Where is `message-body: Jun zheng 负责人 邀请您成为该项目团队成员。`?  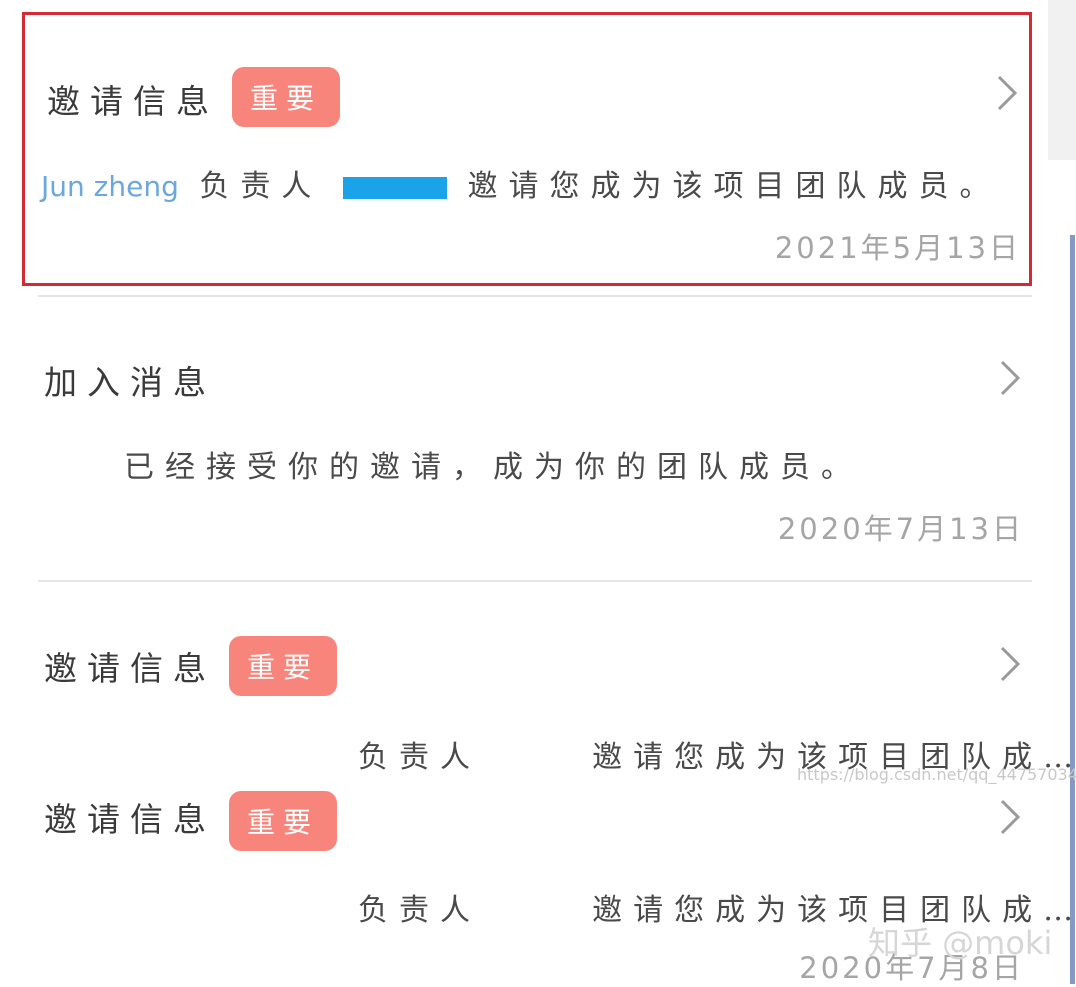
message-body: Jun zheng 负责人 邀请您成为该项目团队成员。 is located at coordinates (520, 183).